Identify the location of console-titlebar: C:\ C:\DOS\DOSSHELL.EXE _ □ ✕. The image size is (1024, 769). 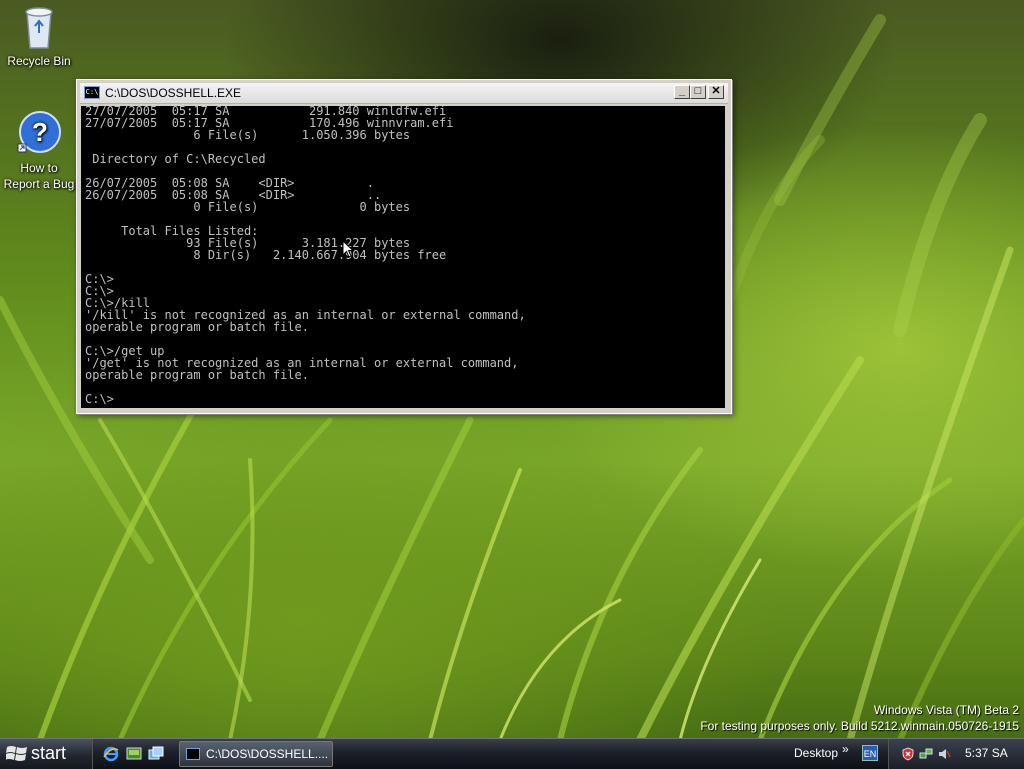
(404, 93).